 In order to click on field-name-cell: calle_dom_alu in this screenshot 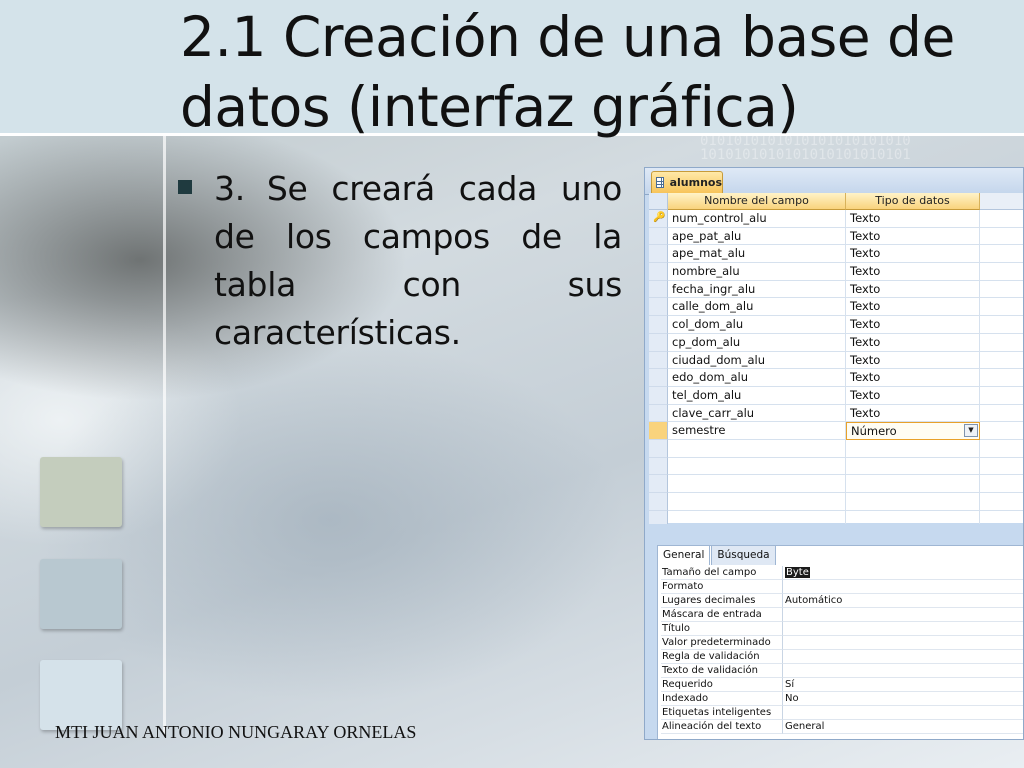, I will do `click(757, 307)`.